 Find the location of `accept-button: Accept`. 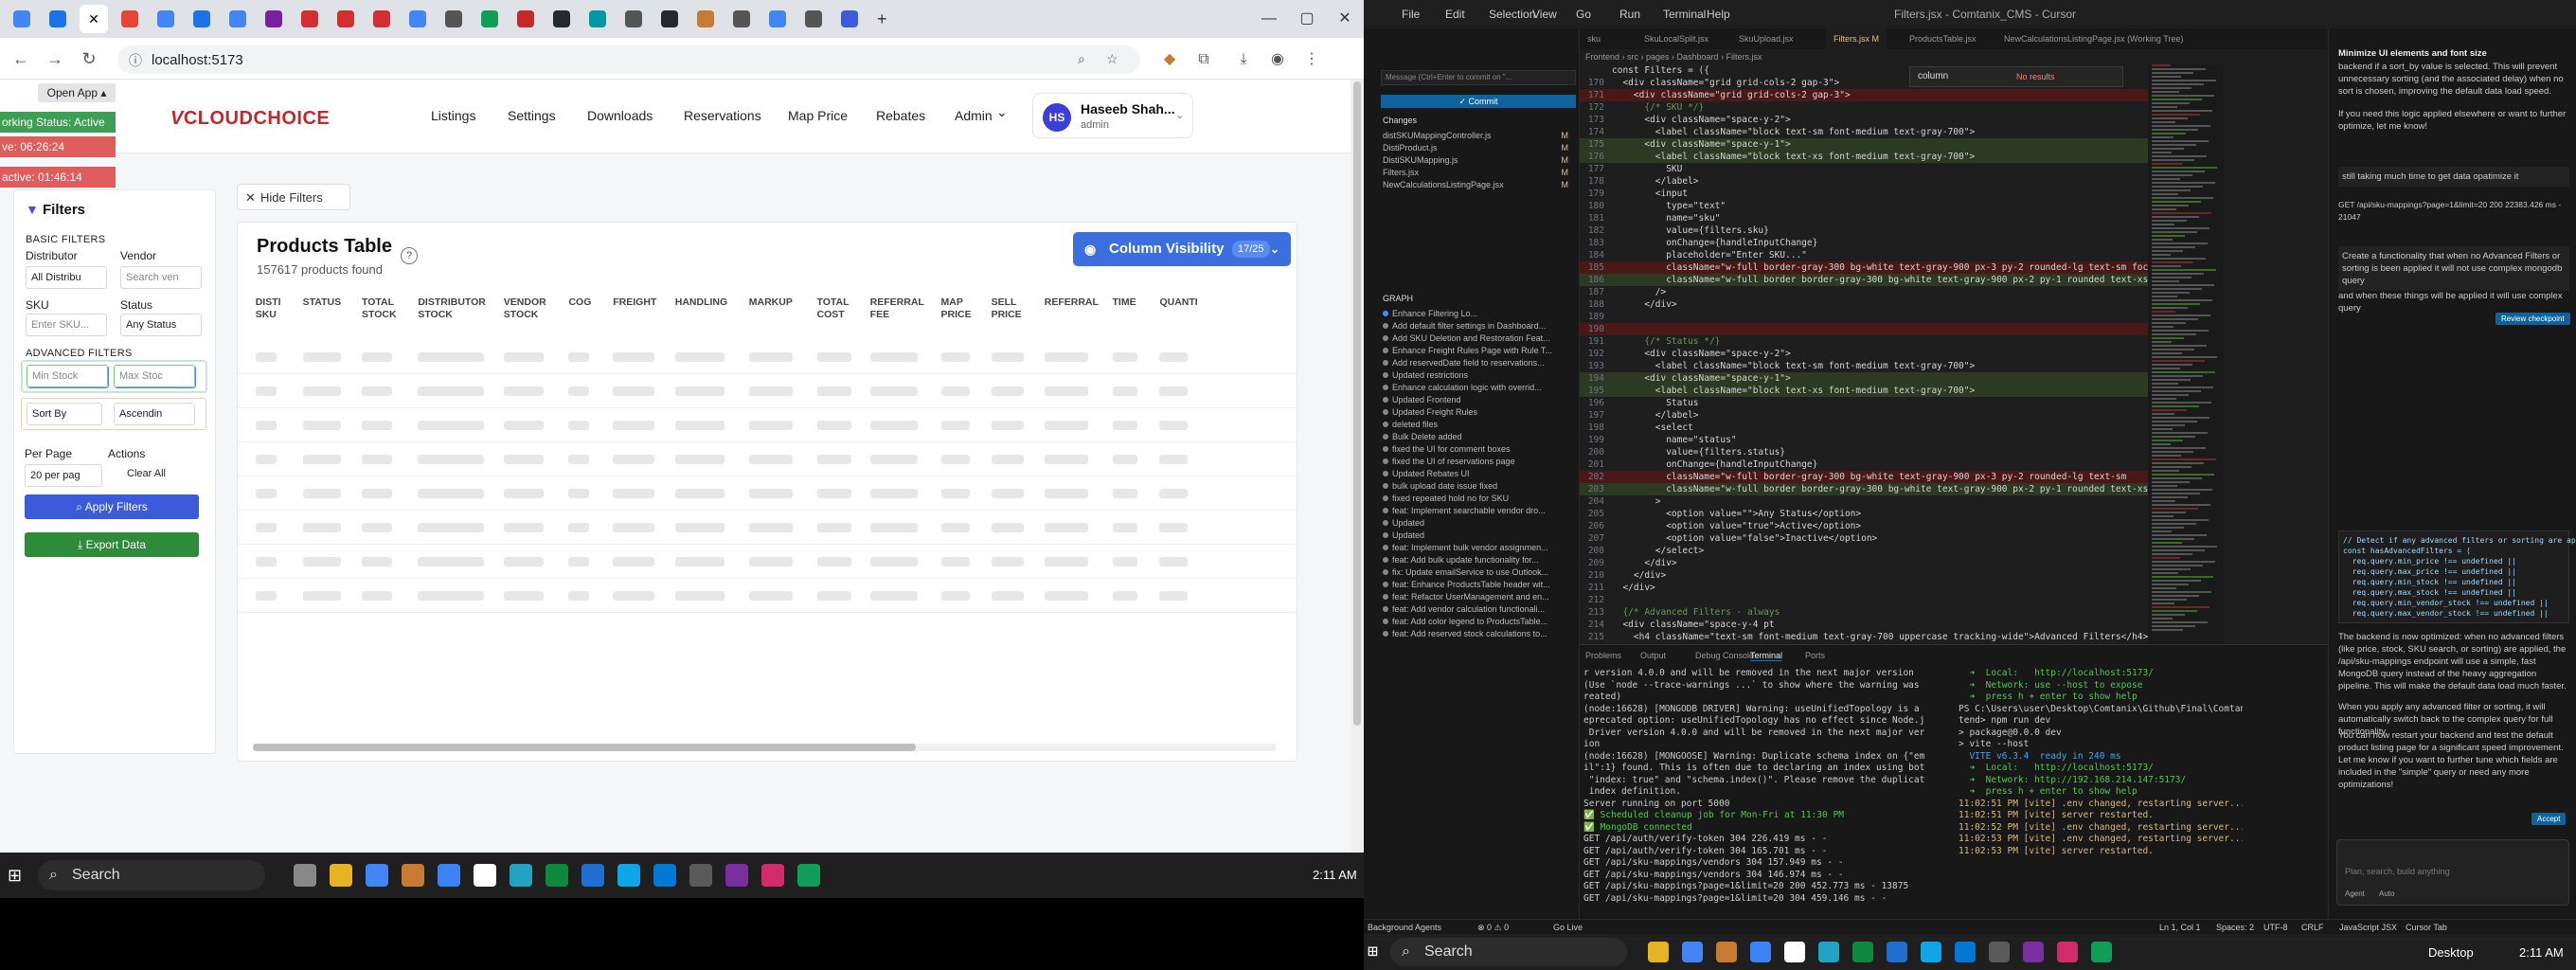

accept-button: Accept is located at coordinates (2549, 819).